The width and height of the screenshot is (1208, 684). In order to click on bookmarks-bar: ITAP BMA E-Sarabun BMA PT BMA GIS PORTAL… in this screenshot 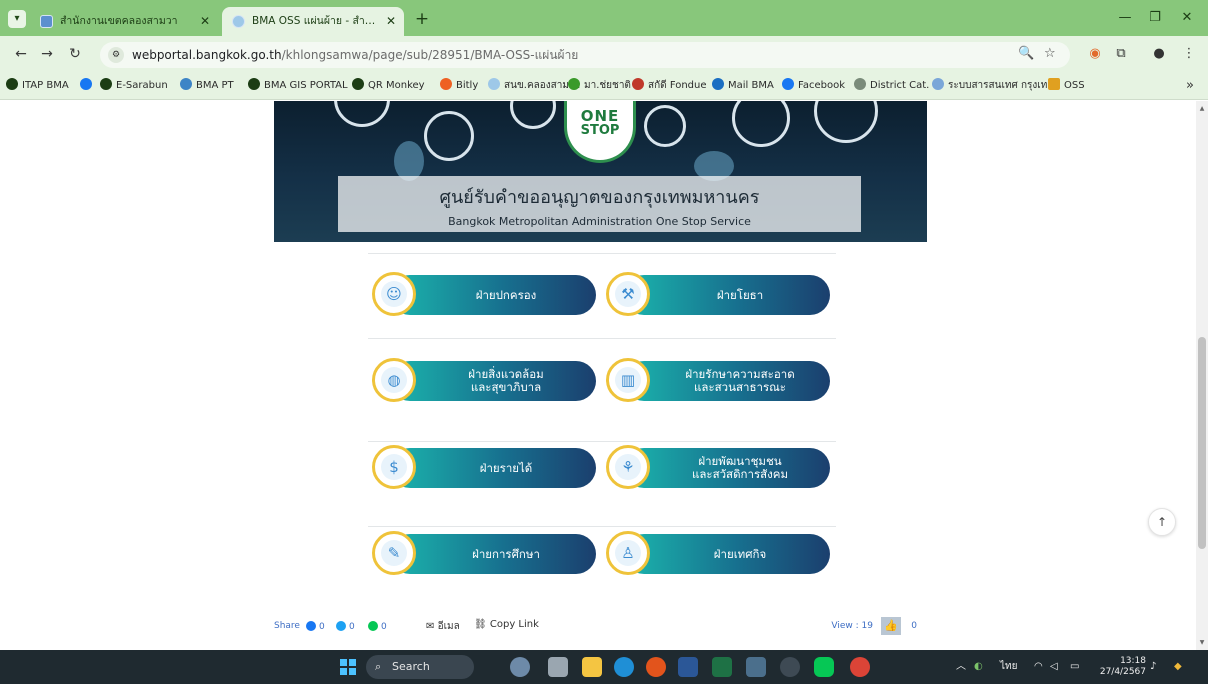, I will do `click(604, 86)`.